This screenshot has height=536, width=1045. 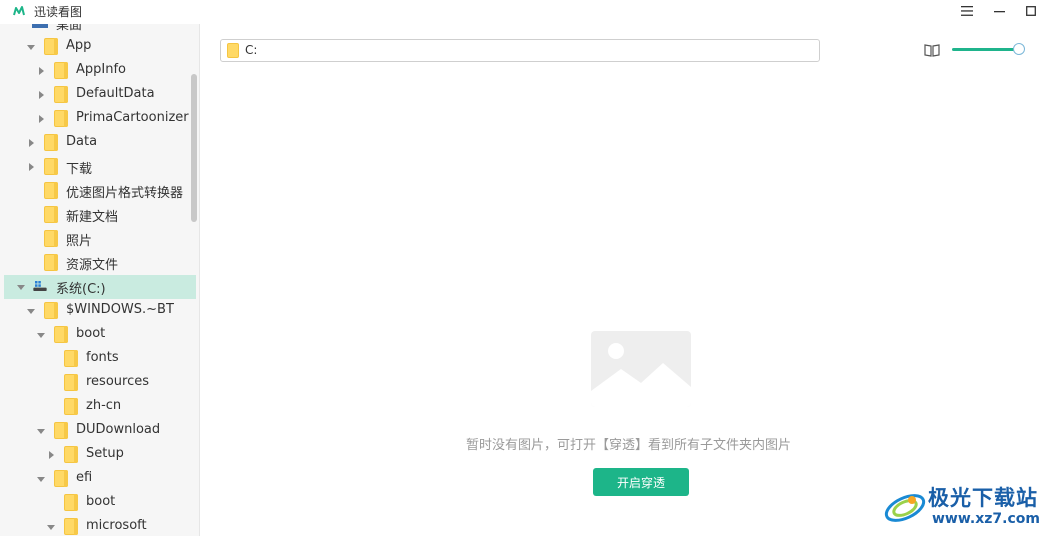 I want to click on sidebar-scrollbar, so click(x=194, y=148).